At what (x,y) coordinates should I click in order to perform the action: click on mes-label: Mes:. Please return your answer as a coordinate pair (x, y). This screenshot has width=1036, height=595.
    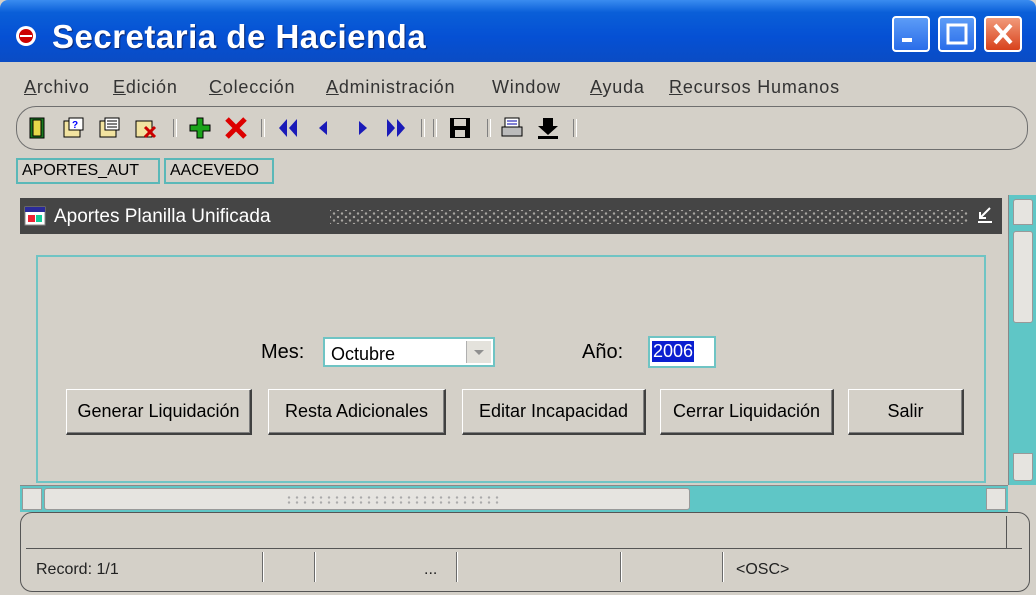
    Looking at the image, I should click on (283, 352).